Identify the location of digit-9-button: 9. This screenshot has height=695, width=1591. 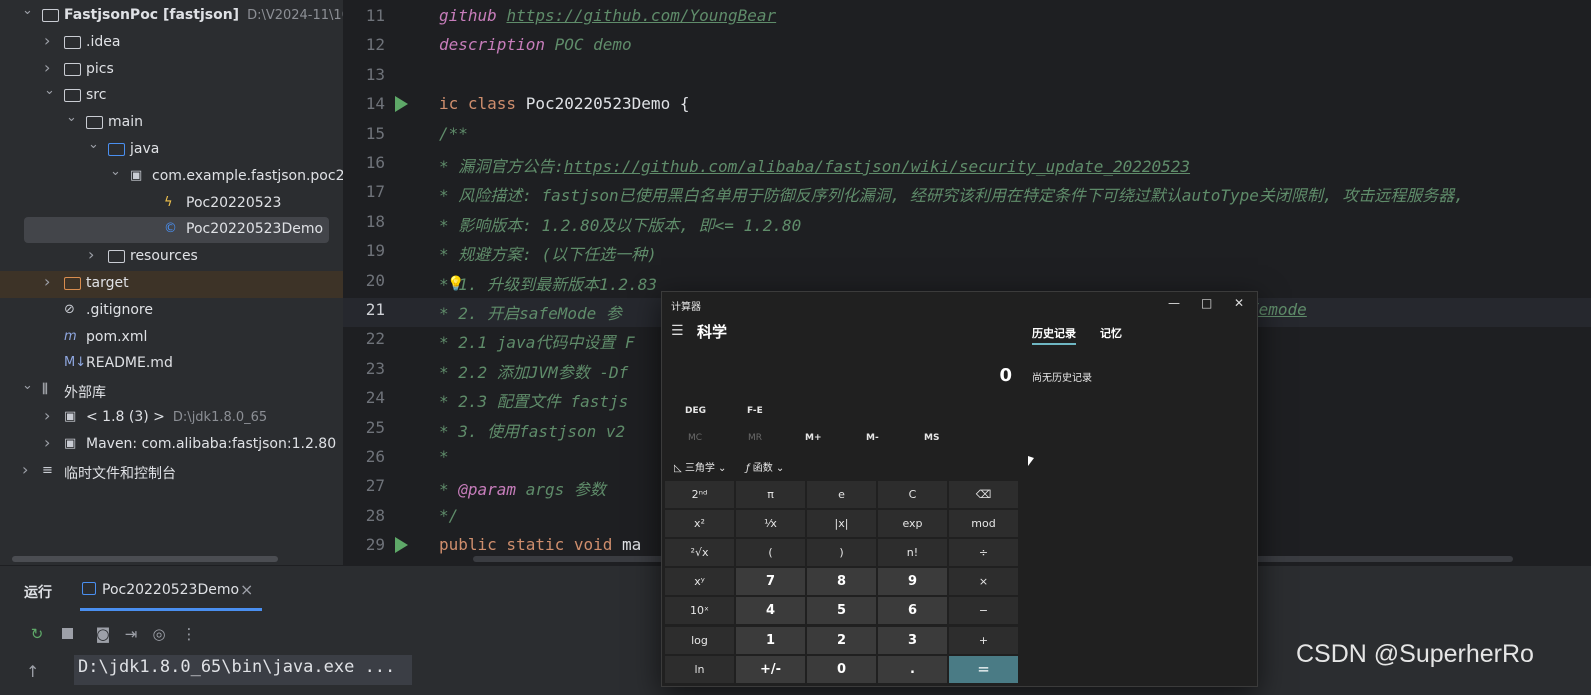
(912, 582).